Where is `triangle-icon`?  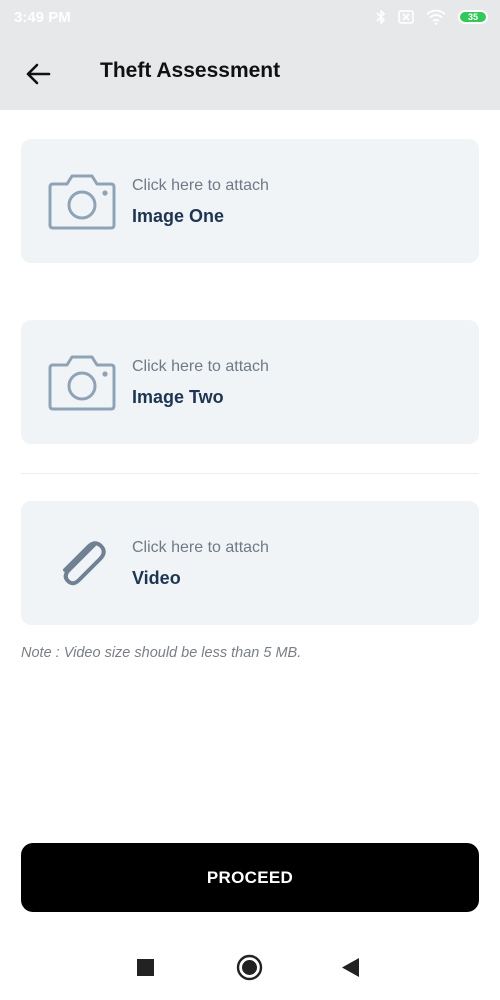
triangle-icon is located at coordinates (350, 967).